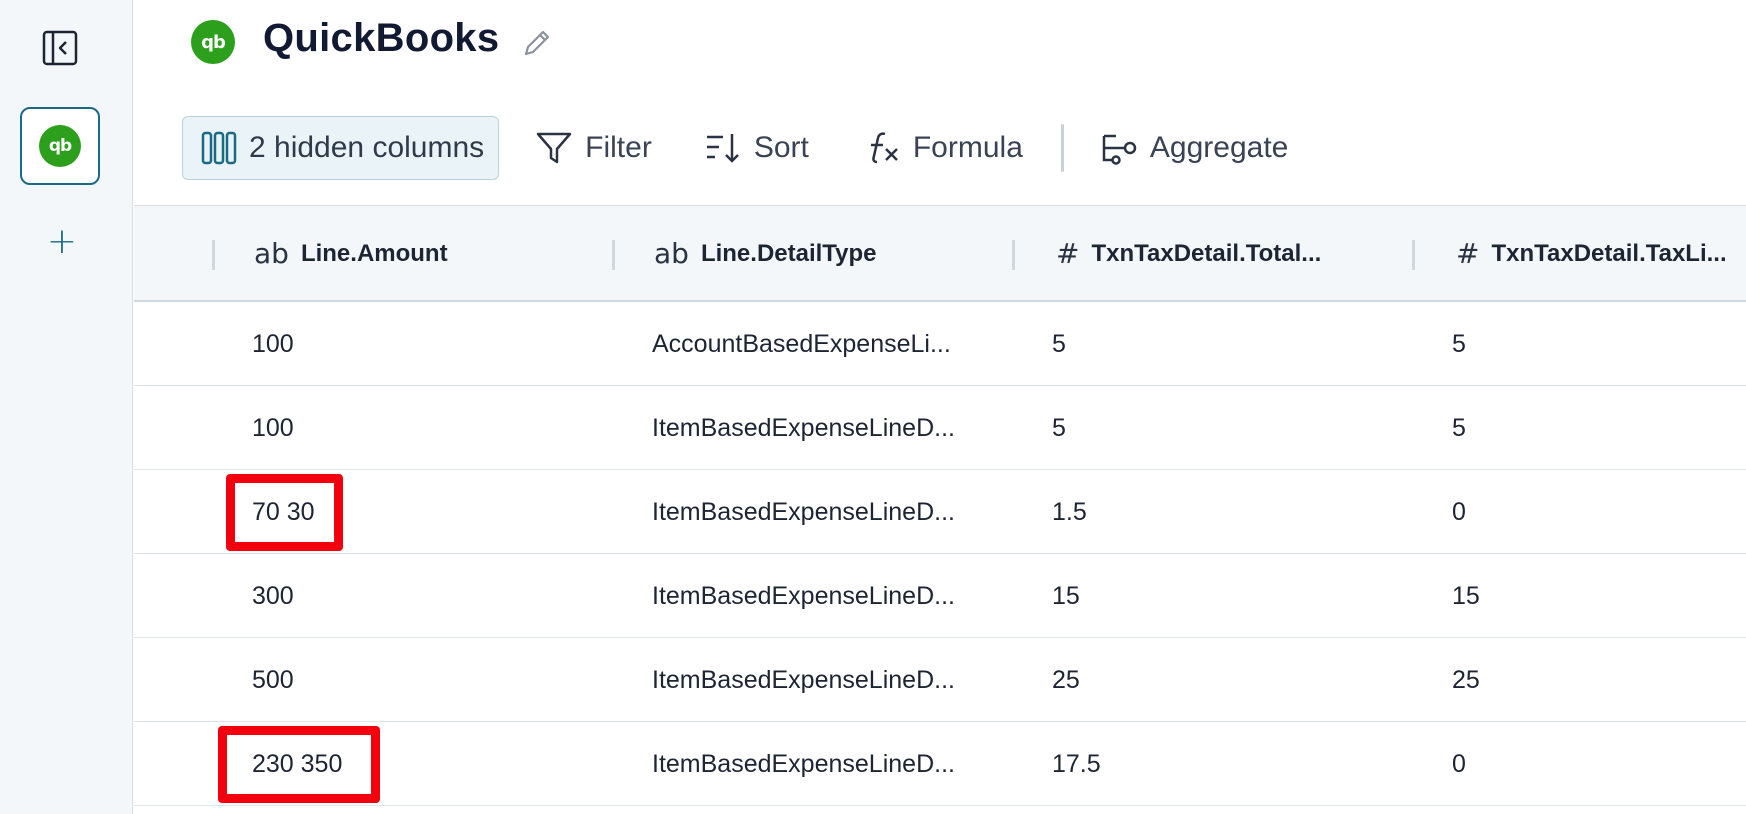  Describe the element at coordinates (1466, 596) in the screenshot. I see `cell-txntaxdetail-taxline: 15` at that location.